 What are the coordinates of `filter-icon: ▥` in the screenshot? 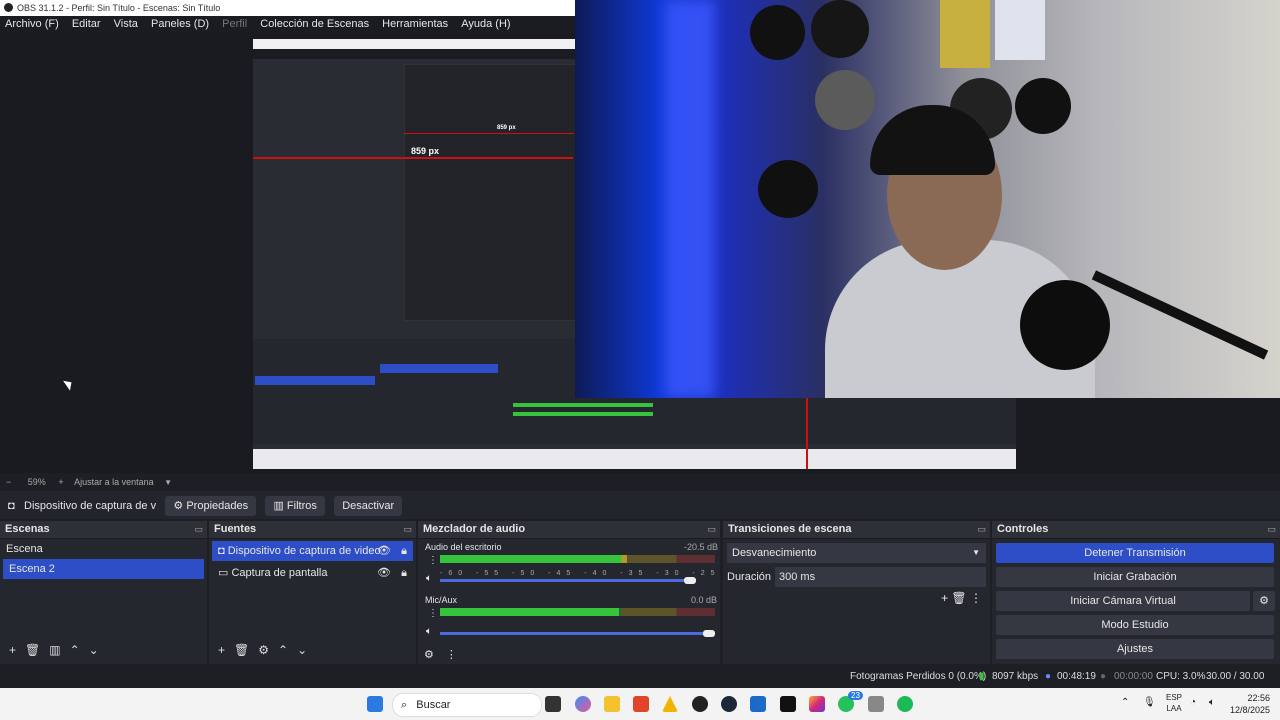 It's located at (54, 650).